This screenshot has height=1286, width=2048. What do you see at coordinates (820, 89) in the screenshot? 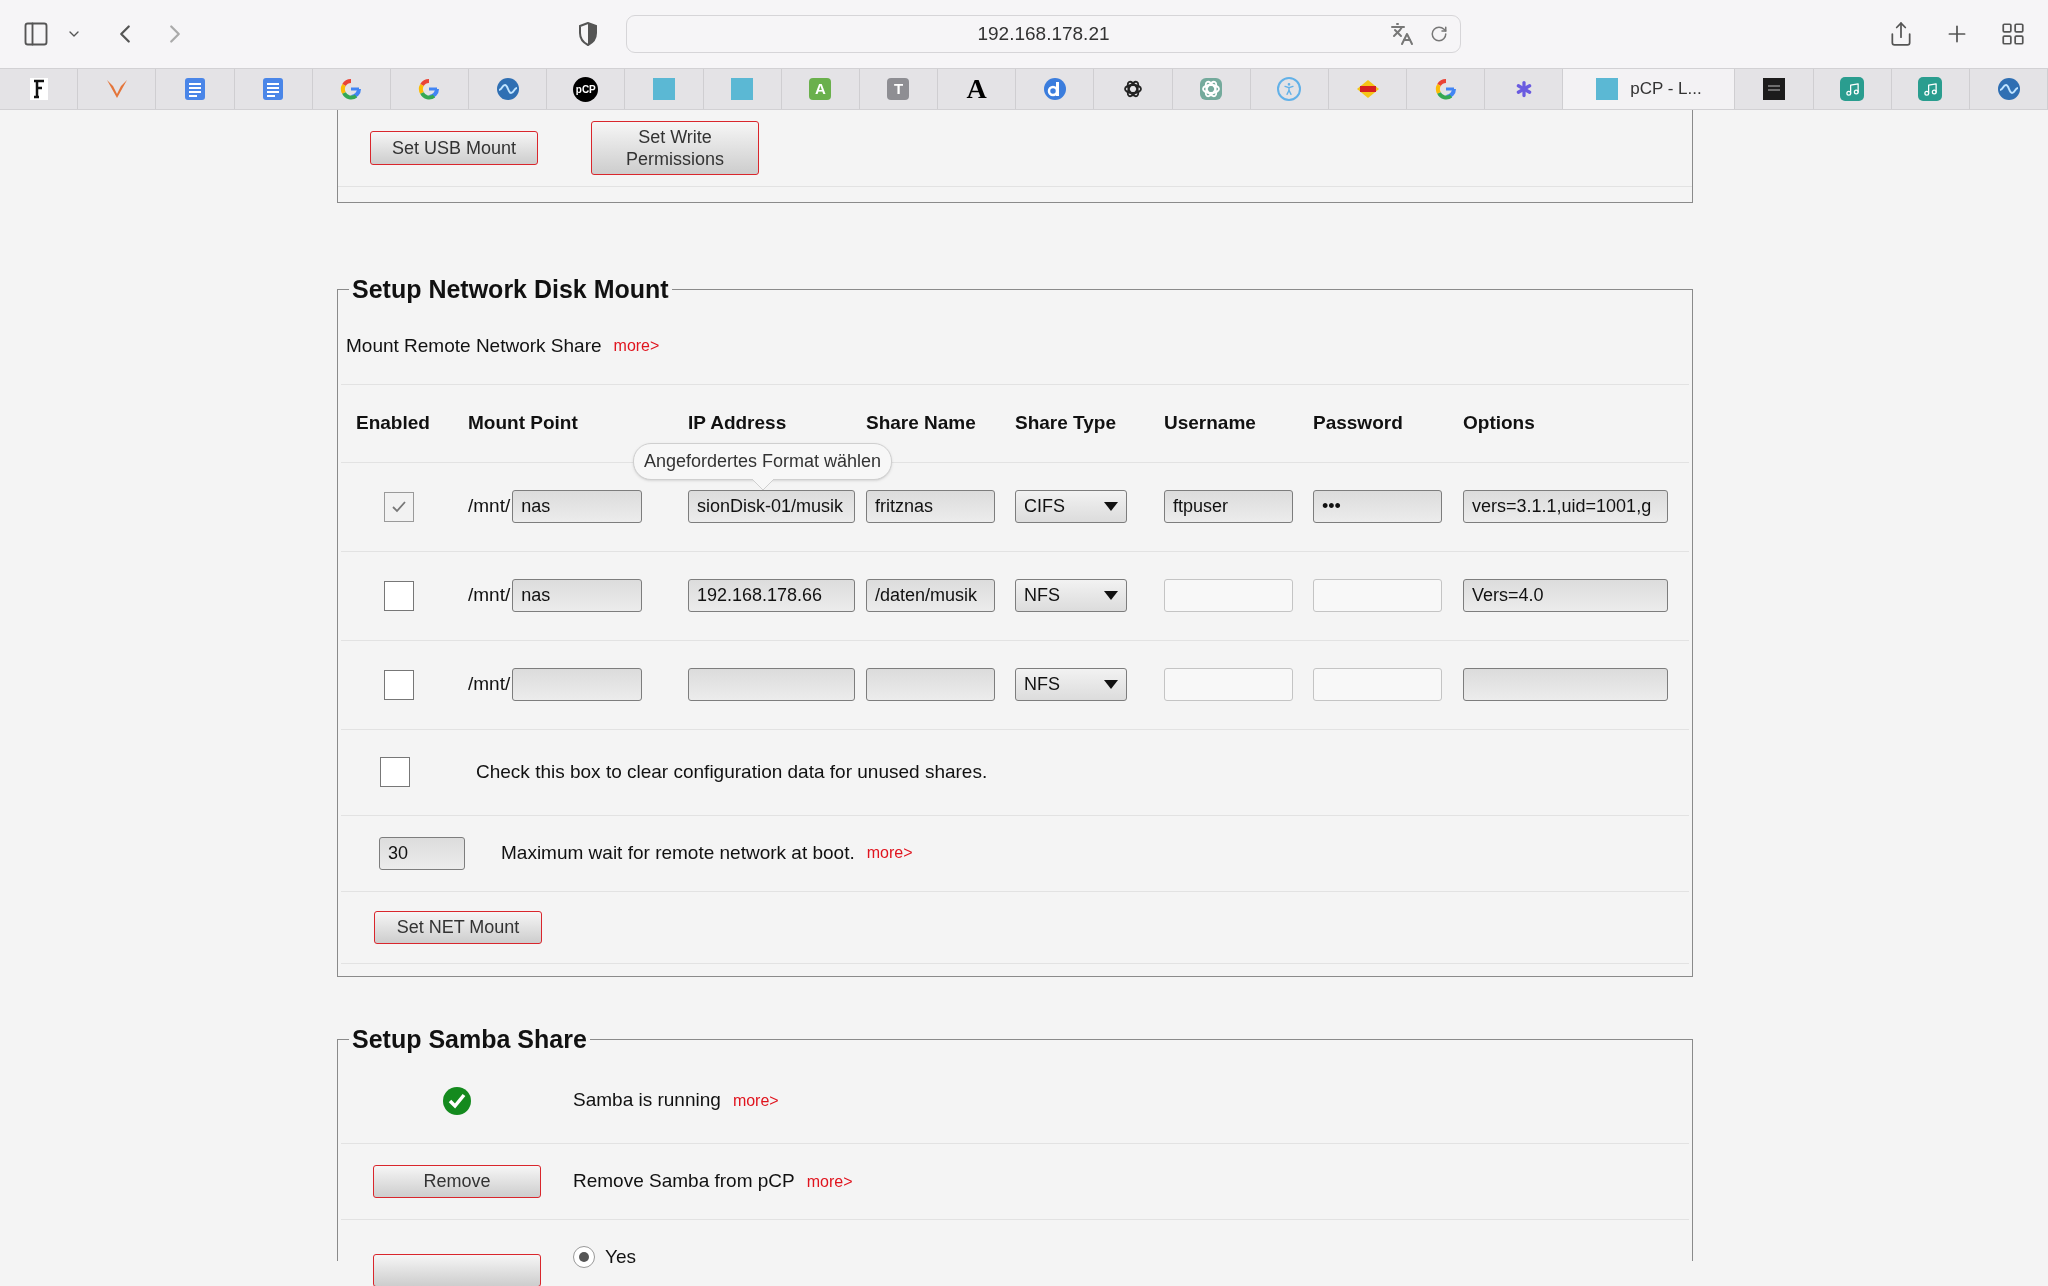
I see `letter-tile-icon: A` at bounding box center [820, 89].